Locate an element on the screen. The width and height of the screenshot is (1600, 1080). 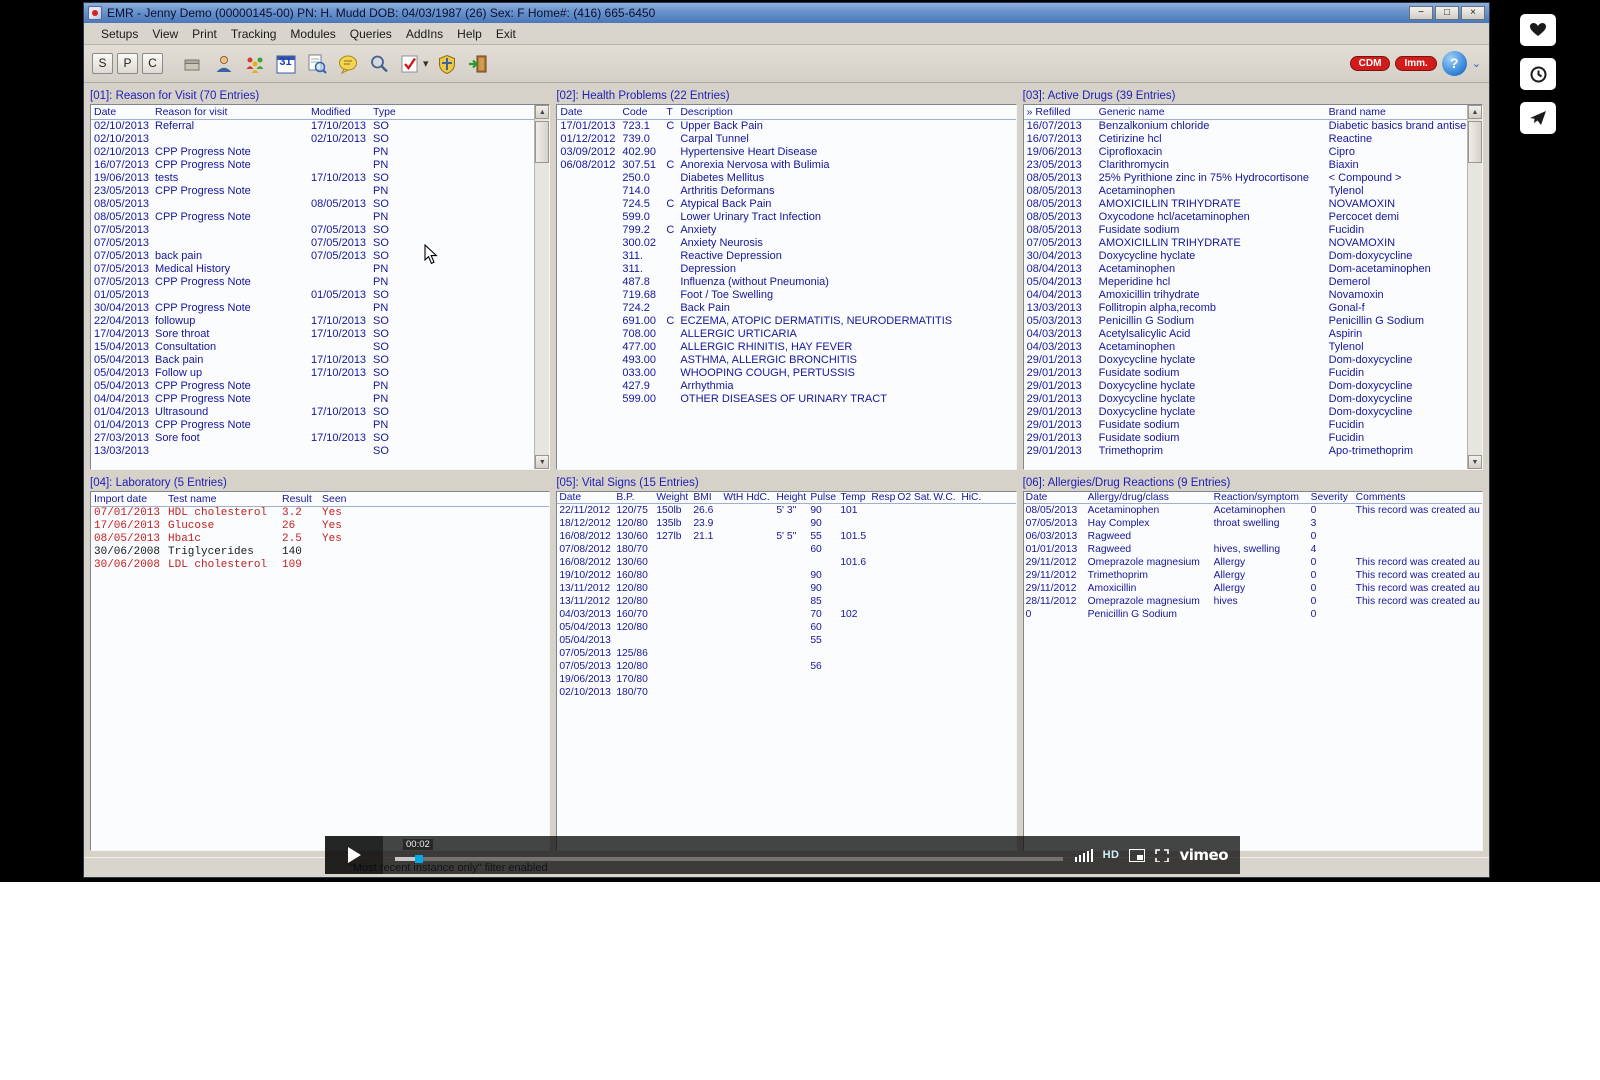
table-row: 07/05/2013 Hay Complex throat swelling 3 is located at coordinates (1253, 523).